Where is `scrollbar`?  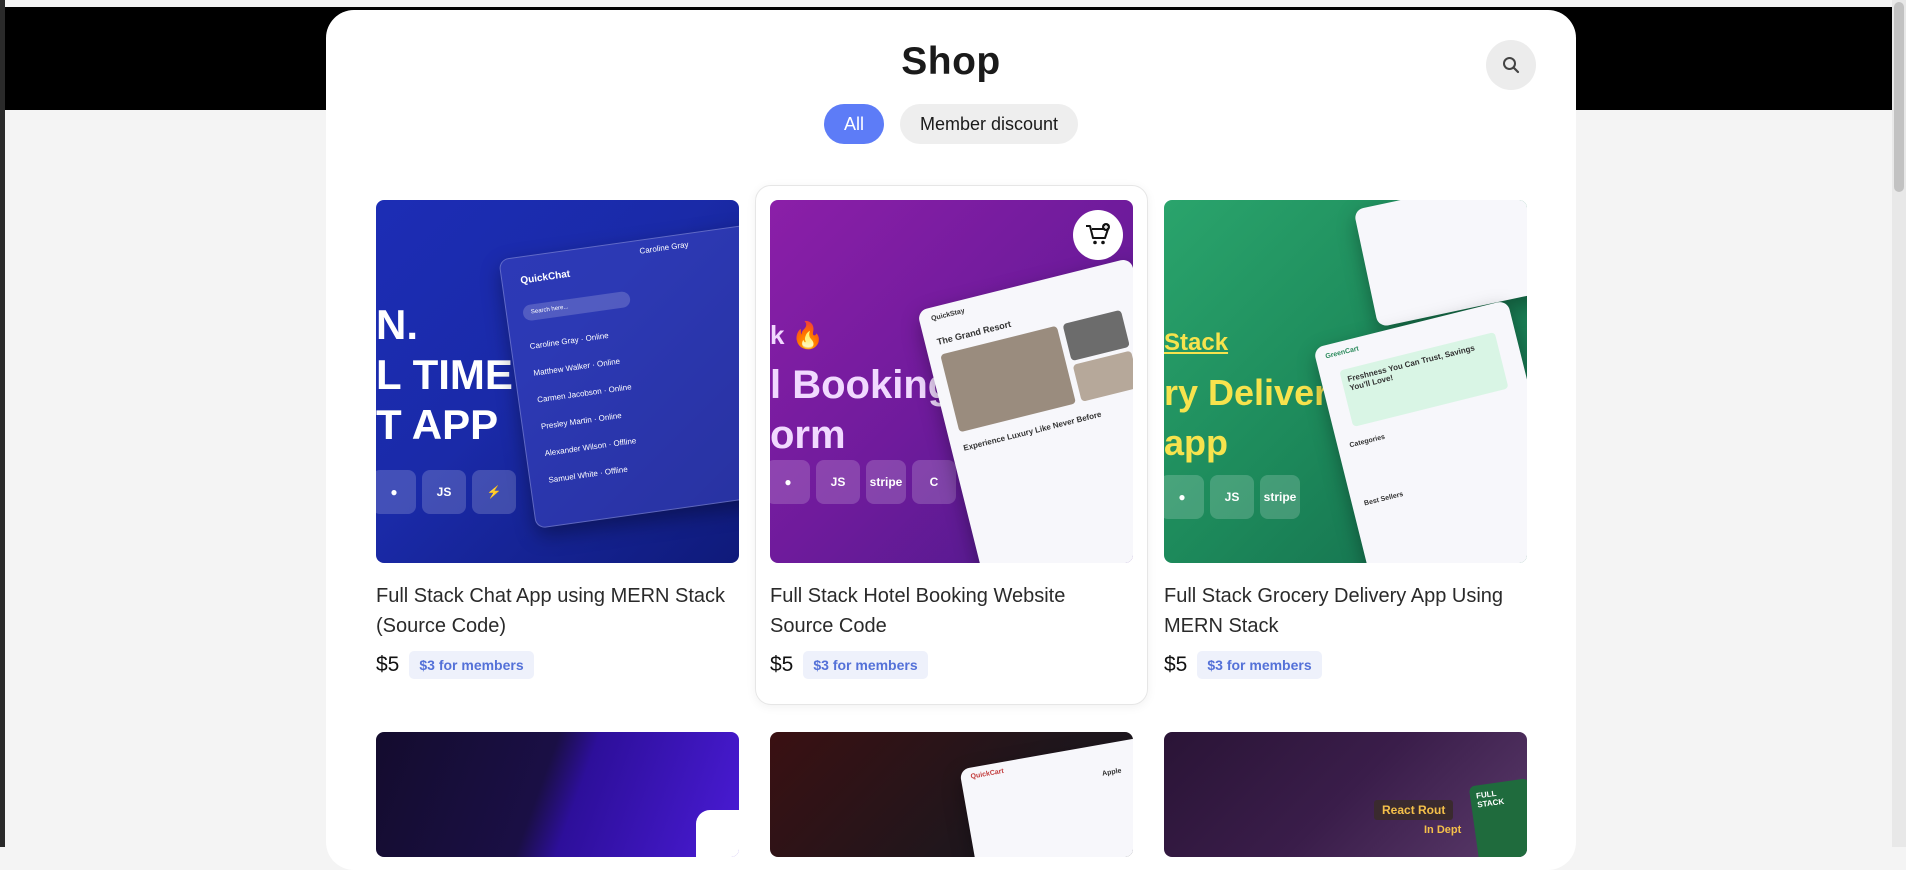 scrollbar is located at coordinates (1899, 423).